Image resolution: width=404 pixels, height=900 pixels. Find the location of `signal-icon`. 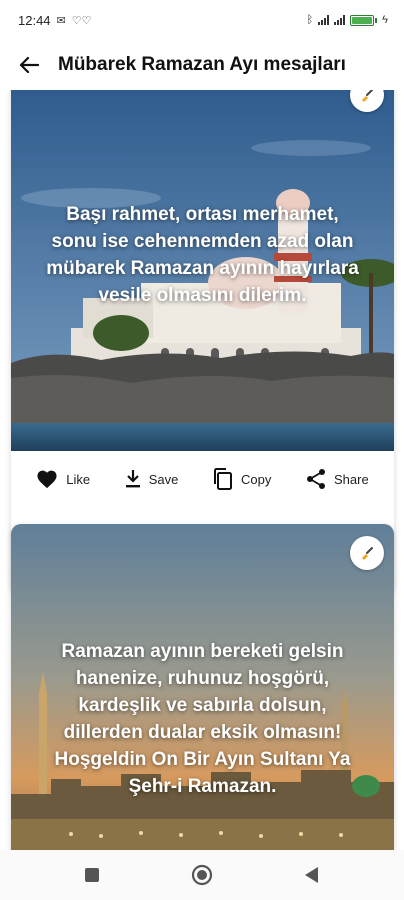

signal-icon is located at coordinates (324, 20).